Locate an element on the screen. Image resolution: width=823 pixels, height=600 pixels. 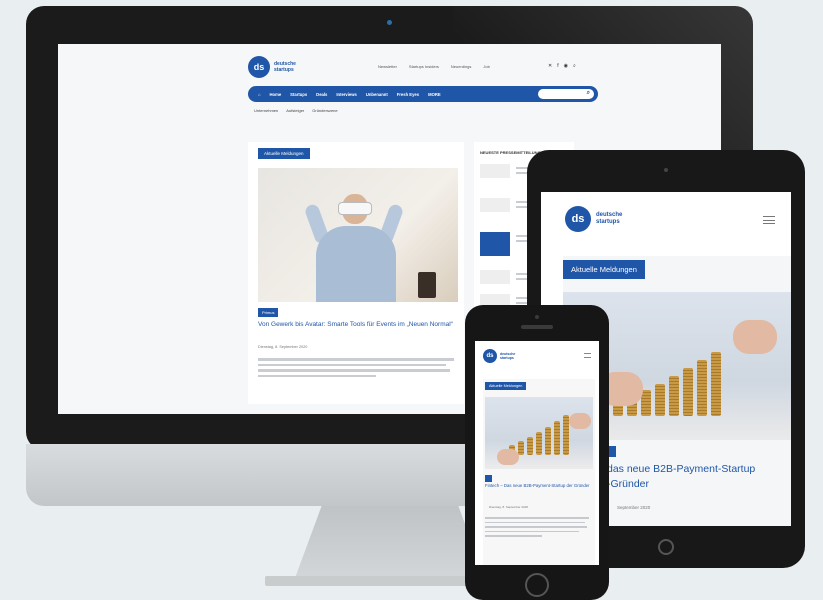
category-tag is located at coordinates (488, 478).